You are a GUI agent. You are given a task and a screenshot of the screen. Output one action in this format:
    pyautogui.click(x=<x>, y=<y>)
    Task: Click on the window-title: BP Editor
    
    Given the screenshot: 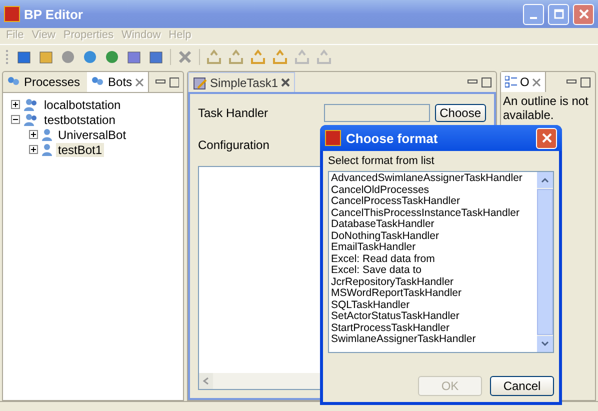 What is the action you would take?
    pyautogui.click(x=53, y=14)
    